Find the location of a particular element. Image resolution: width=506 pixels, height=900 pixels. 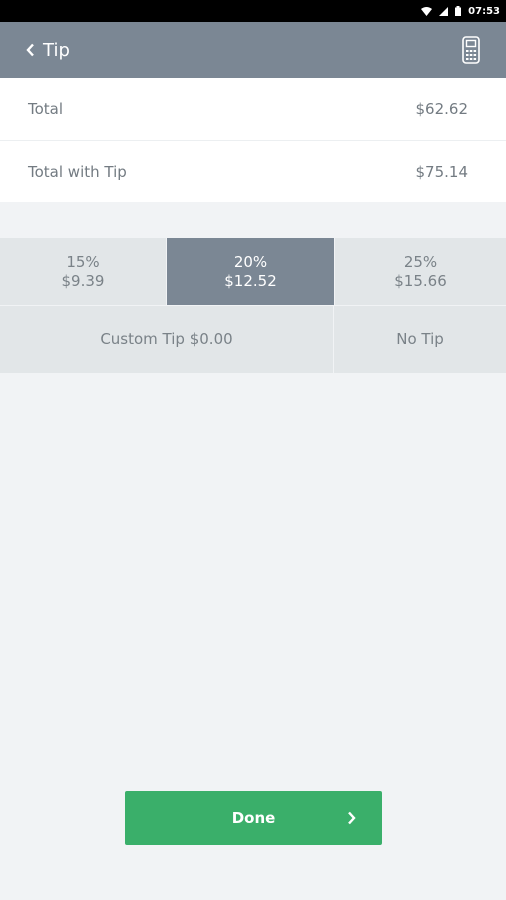

tip-amount: $15.66 is located at coordinates (420, 280).